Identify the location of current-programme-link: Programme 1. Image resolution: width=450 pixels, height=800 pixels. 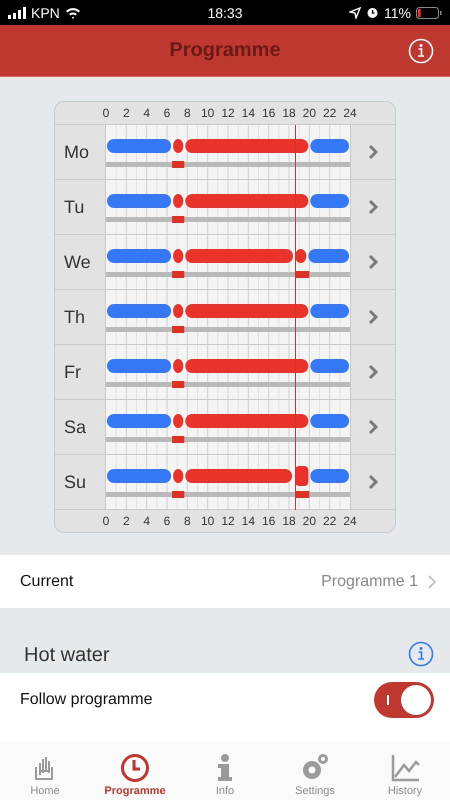
(378, 581).